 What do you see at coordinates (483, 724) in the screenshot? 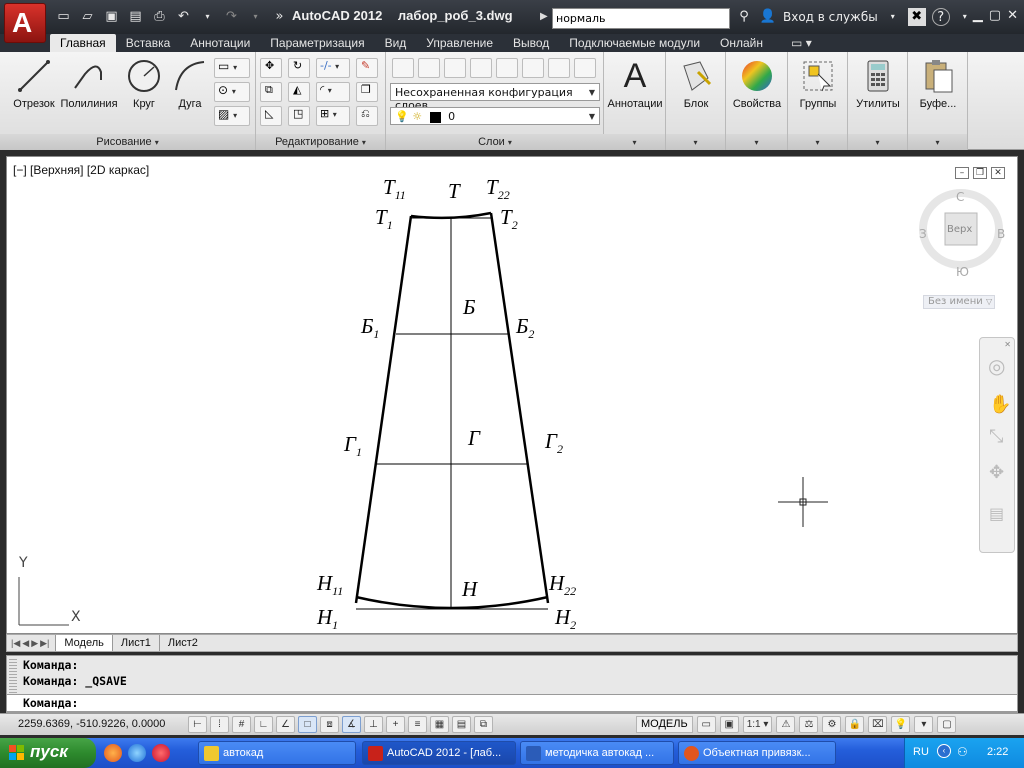
I see `selection-cycling-icon: ⧉` at bounding box center [483, 724].